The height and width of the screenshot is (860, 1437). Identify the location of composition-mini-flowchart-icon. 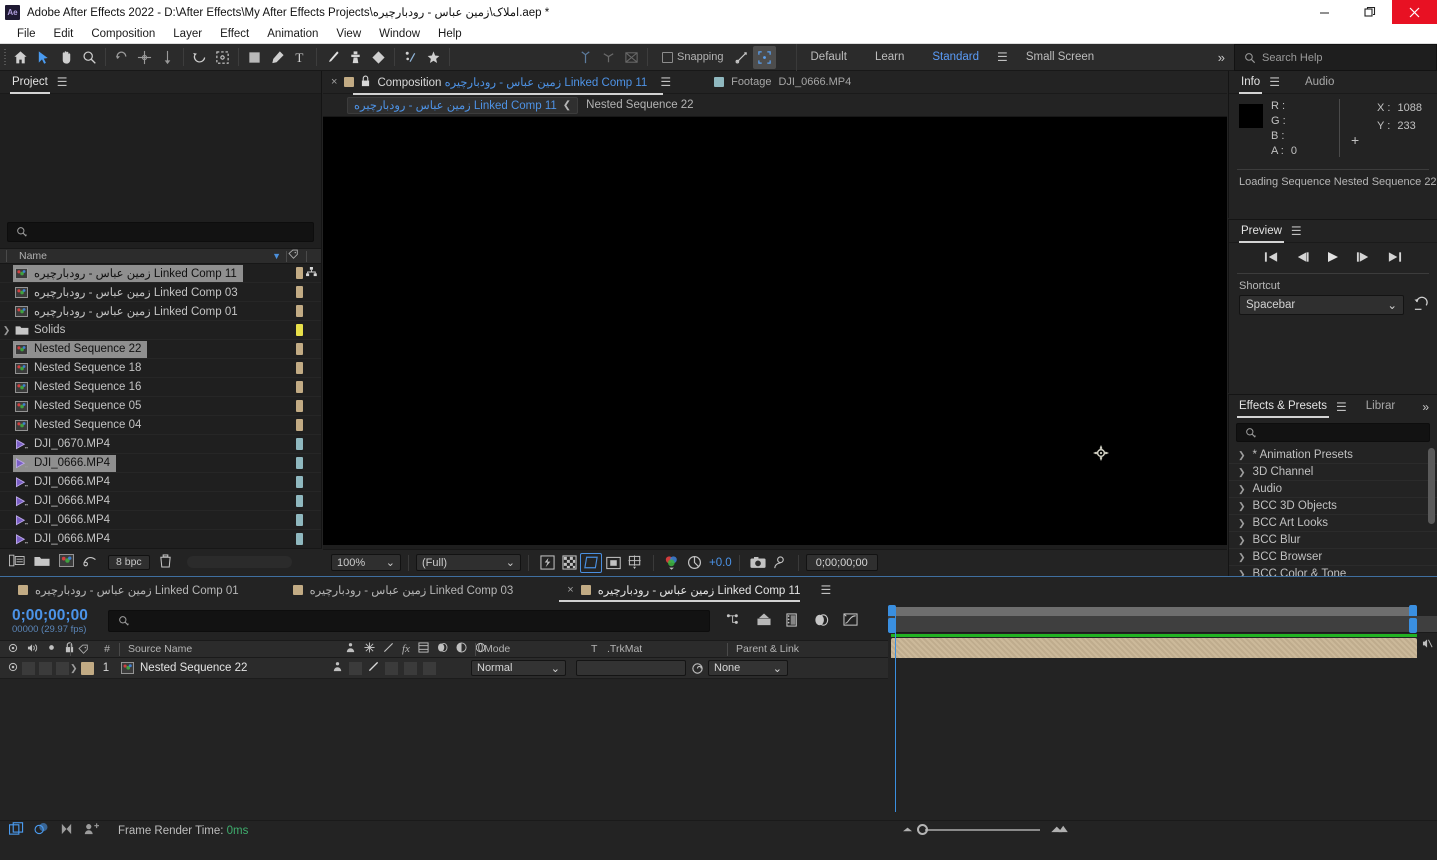
(734, 621).